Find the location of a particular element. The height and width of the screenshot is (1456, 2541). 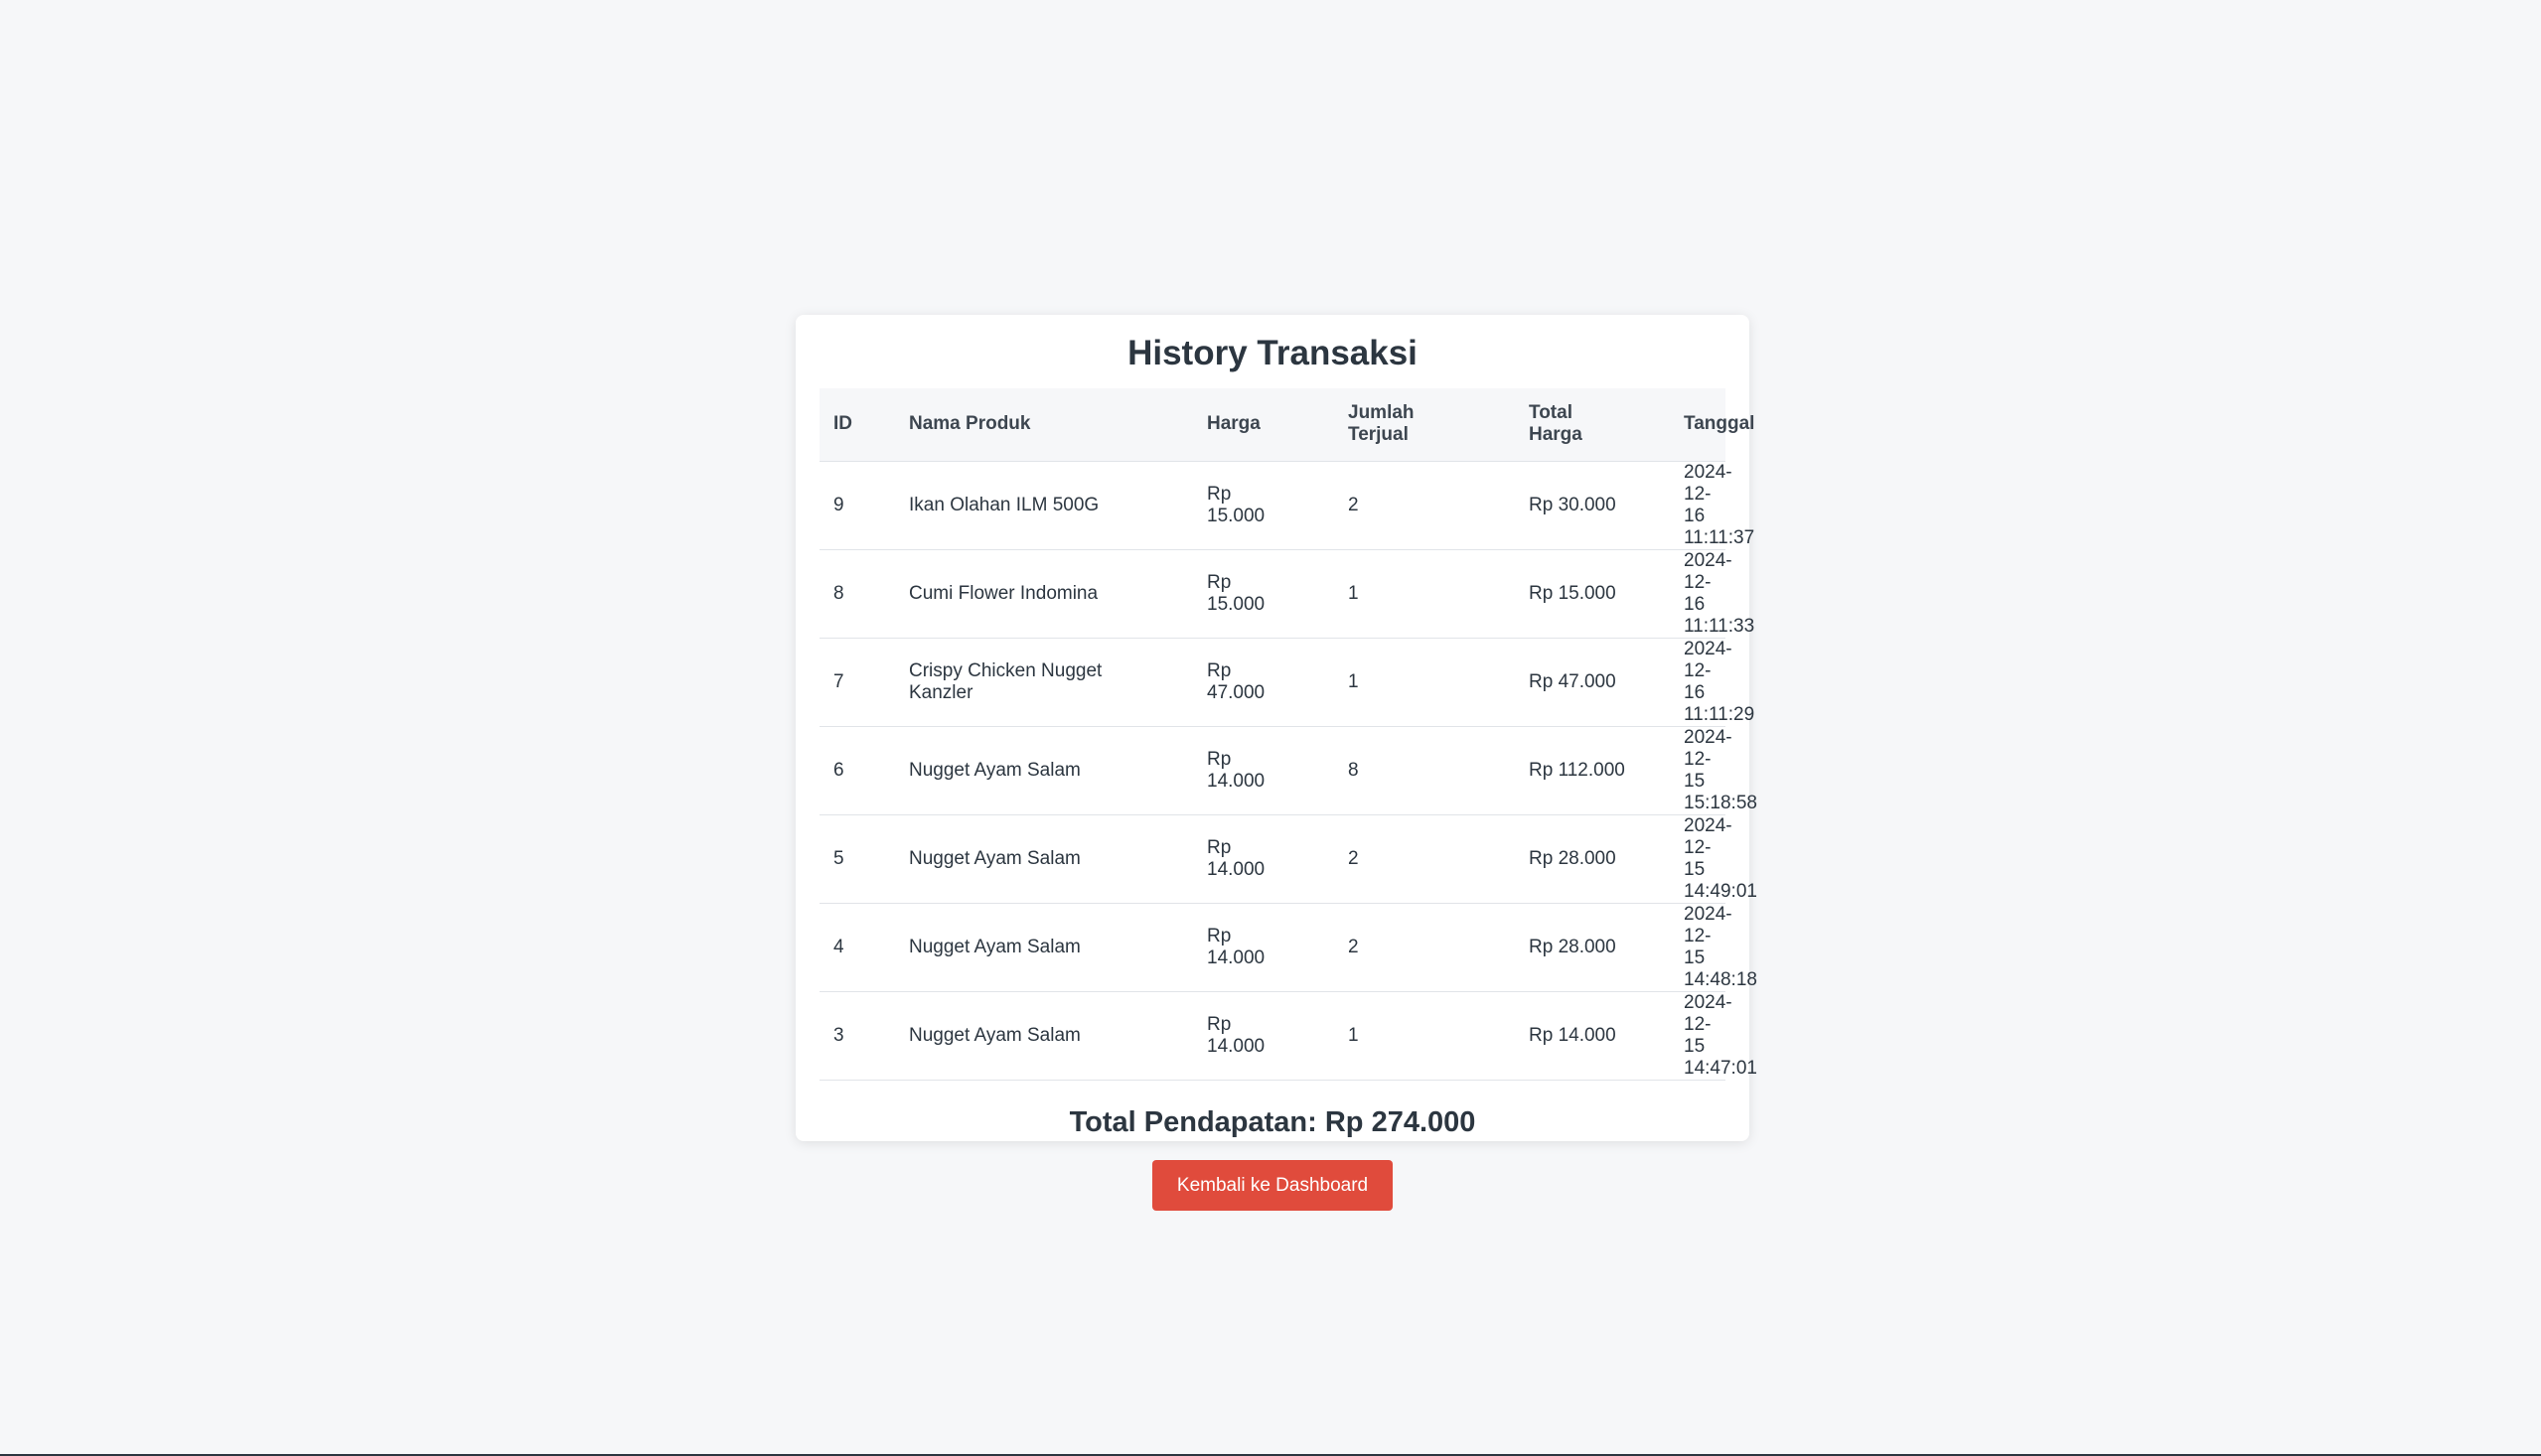

cell-id: 9 is located at coordinates (857, 506).